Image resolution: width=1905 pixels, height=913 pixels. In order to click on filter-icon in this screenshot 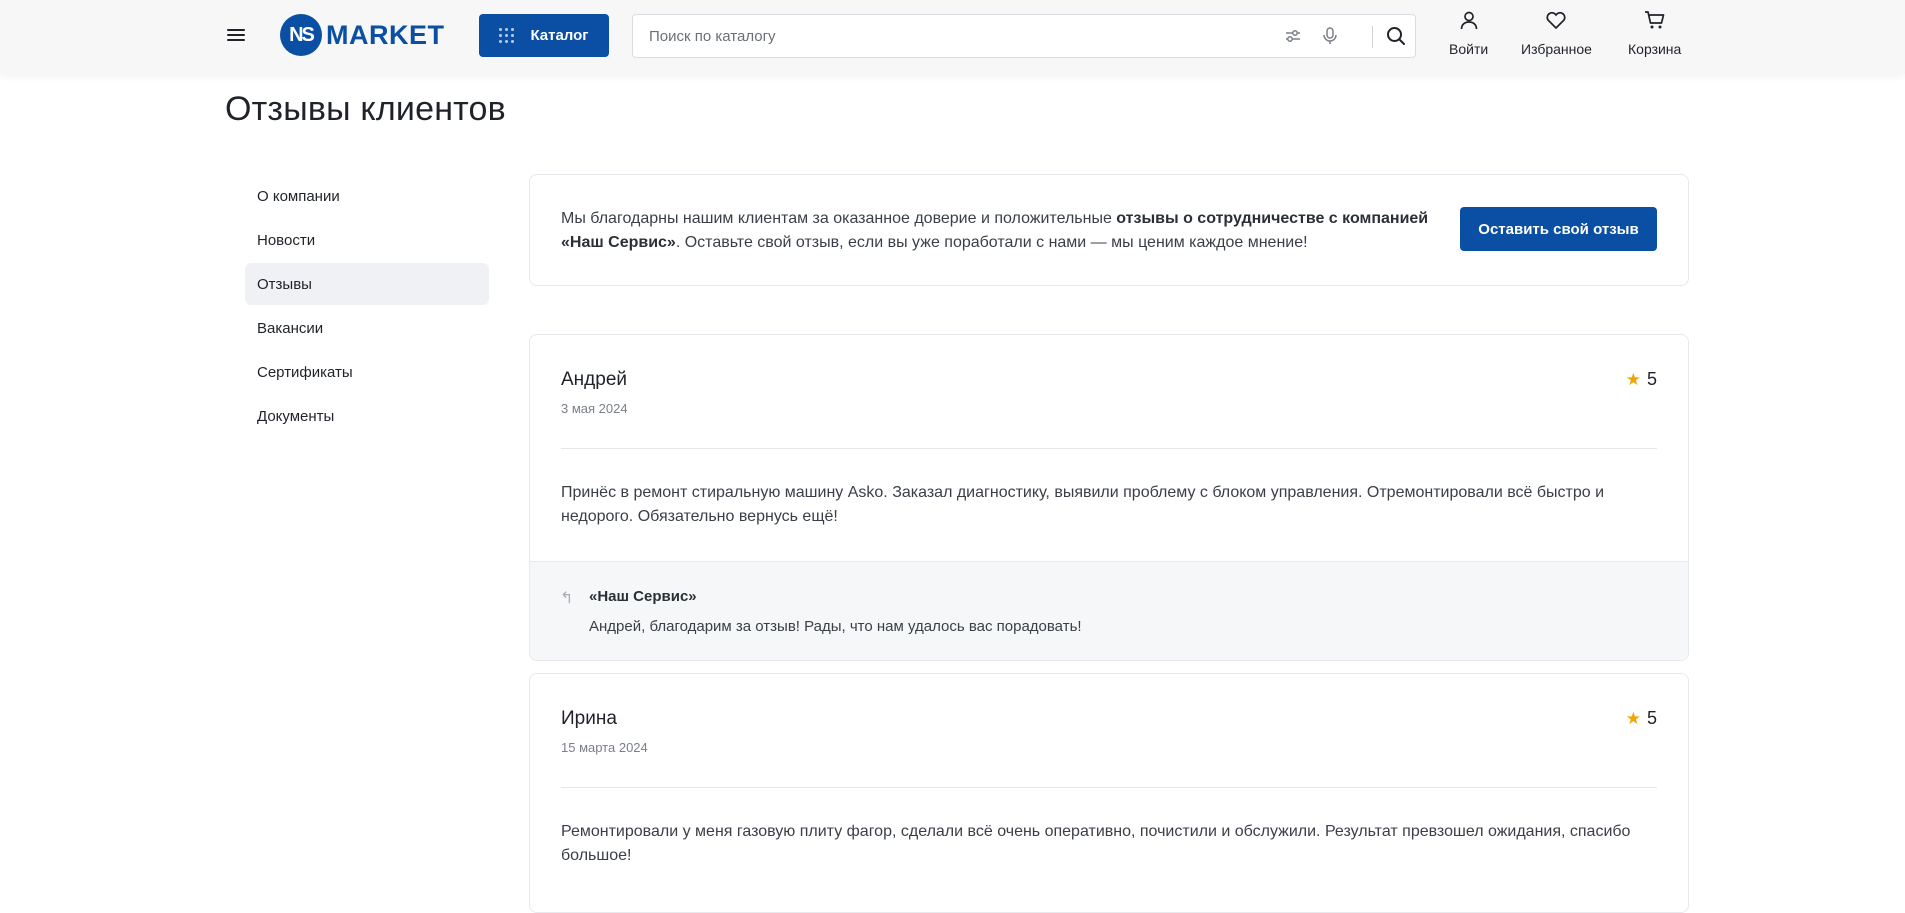, I will do `click(1293, 36)`.